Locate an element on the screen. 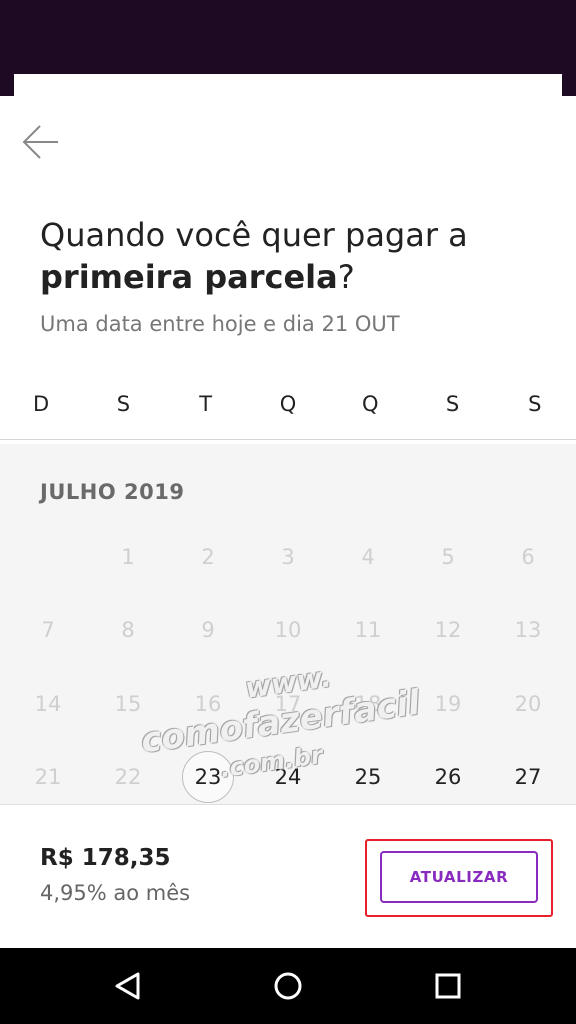 This screenshot has width=576, height=1024. calendar-day: 25 is located at coordinates (368, 778).